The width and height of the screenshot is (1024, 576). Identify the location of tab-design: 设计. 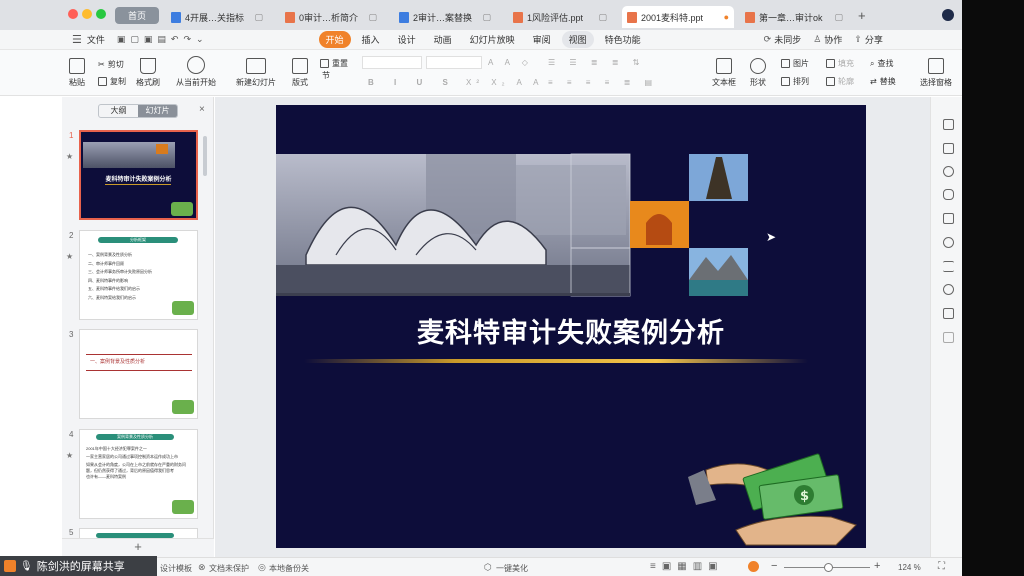
(407, 39).